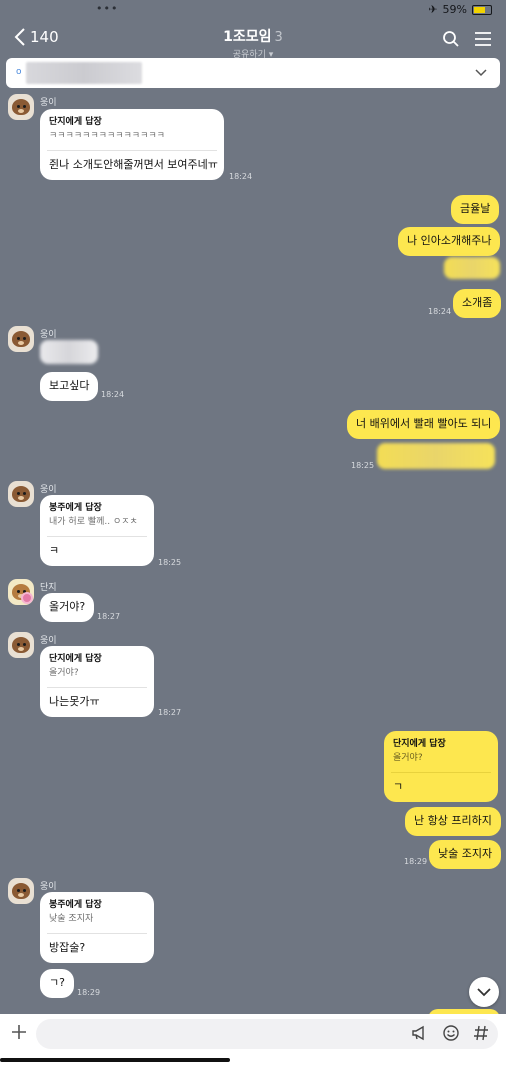 The width and height of the screenshot is (506, 1068). I want to click on plus-icon, so click(19, 1032).